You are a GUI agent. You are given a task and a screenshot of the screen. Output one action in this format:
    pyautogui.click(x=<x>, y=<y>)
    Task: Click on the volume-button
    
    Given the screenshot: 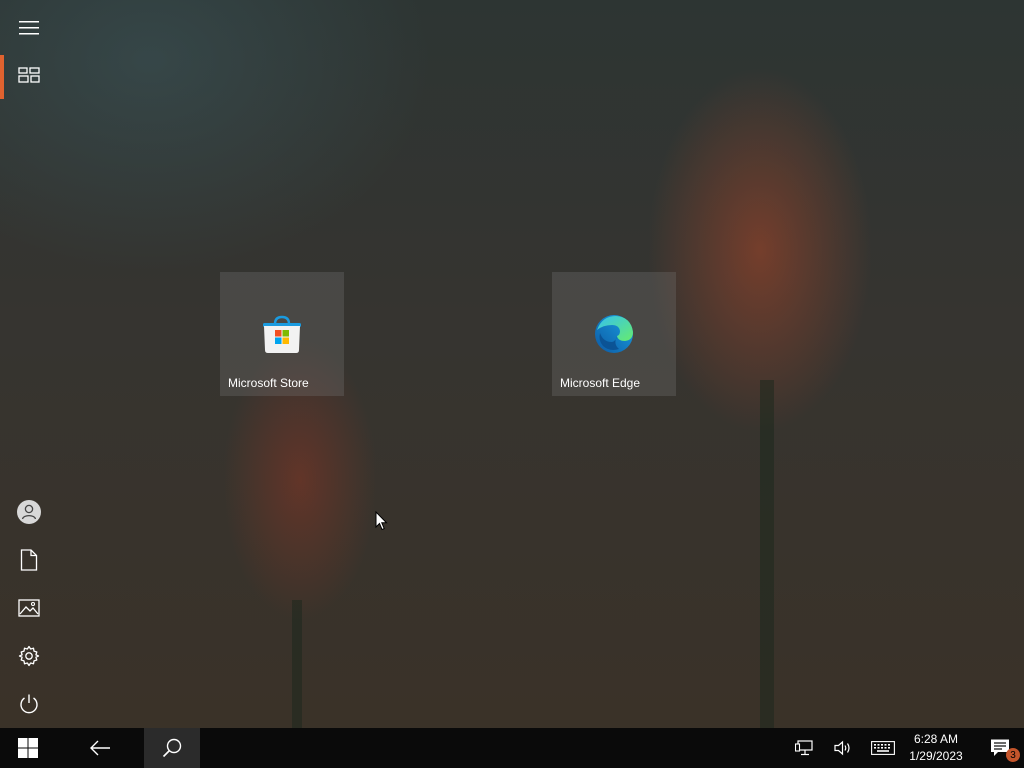 What is the action you would take?
    pyautogui.click(x=843, y=748)
    